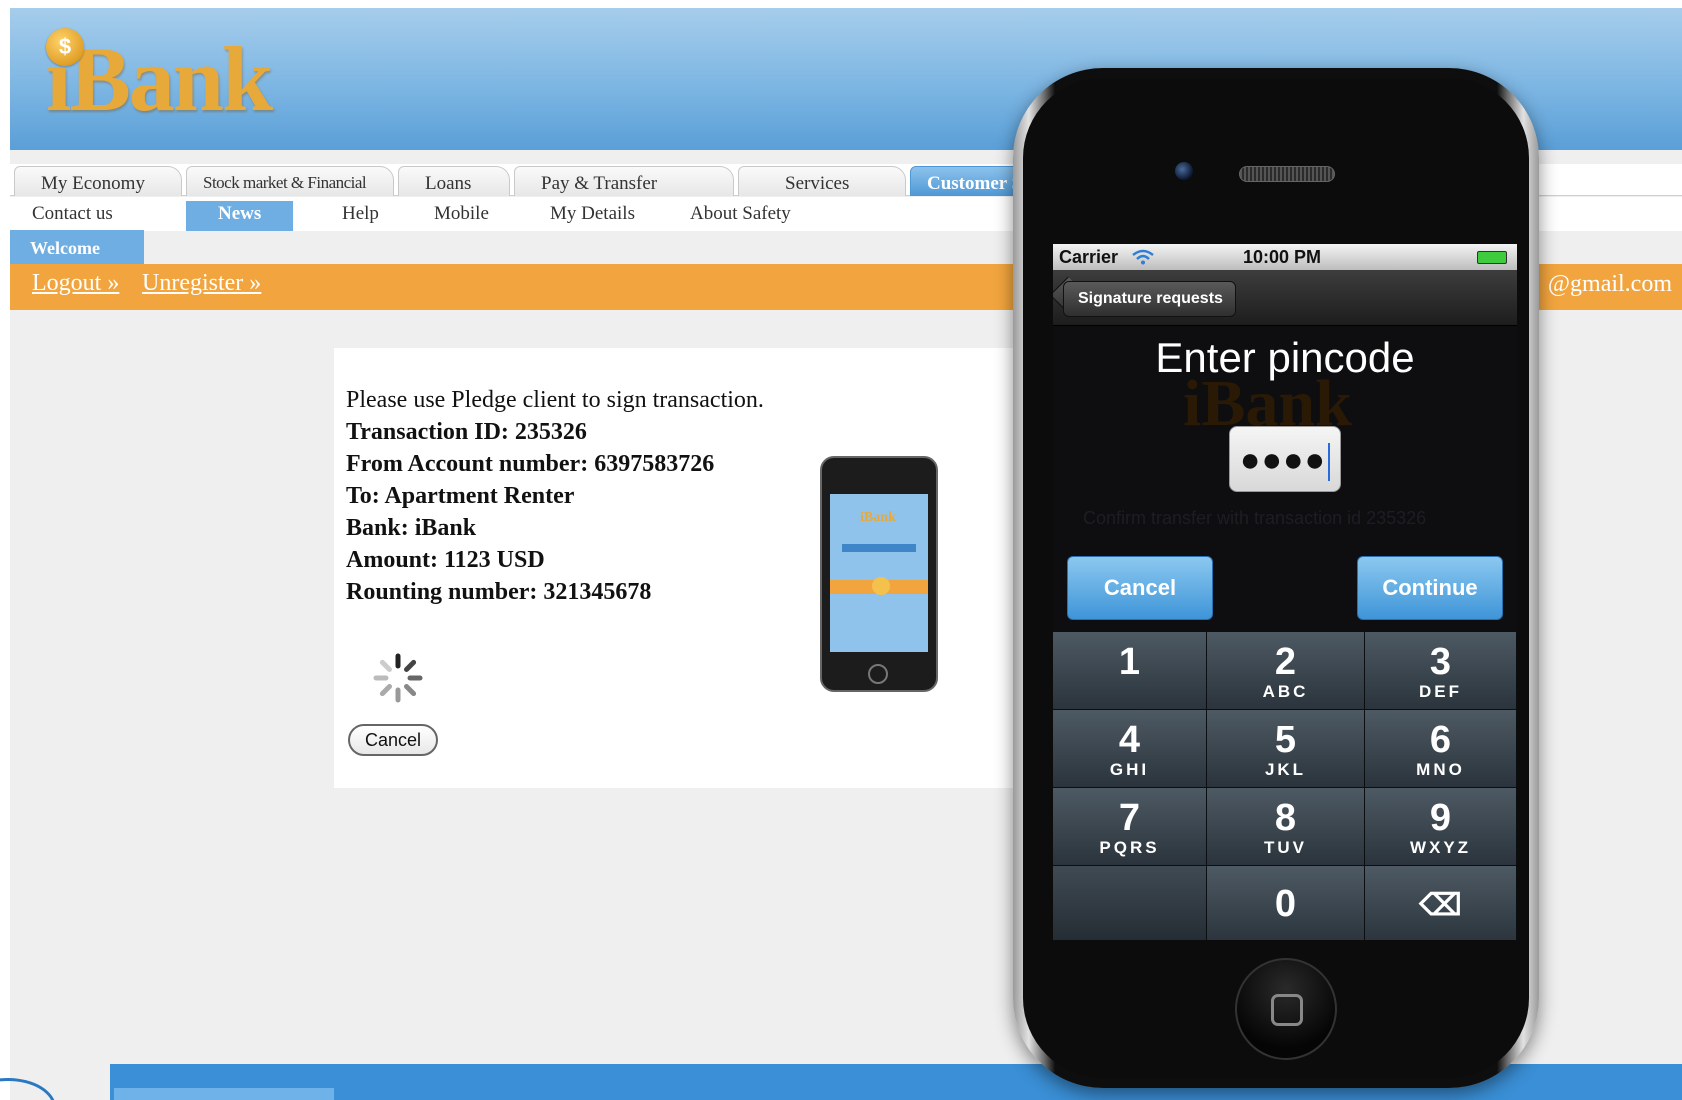 The image size is (1682, 1100). Describe the element at coordinates (740, 214) in the screenshot. I see `subnav-about-safety: About Safety` at that location.